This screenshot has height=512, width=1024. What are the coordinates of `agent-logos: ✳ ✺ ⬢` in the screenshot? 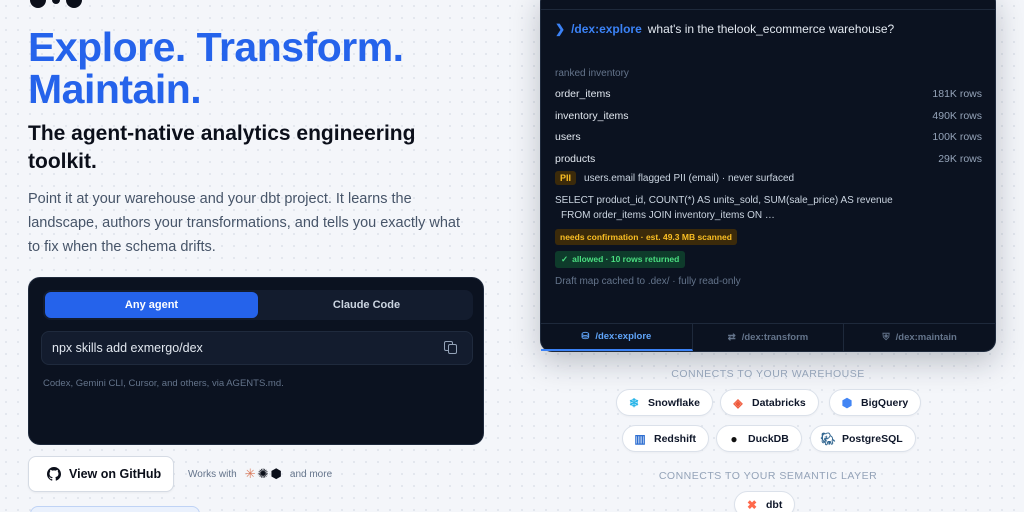 It's located at (263, 474).